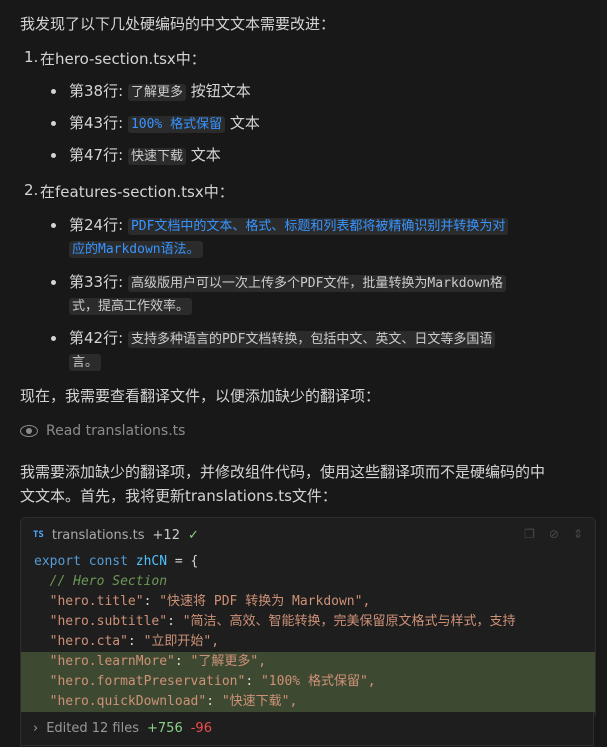 This screenshot has height=747, width=607. Describe the element at coordinates (29, 431) in the screenshot. I see `eye-icon` at that location.